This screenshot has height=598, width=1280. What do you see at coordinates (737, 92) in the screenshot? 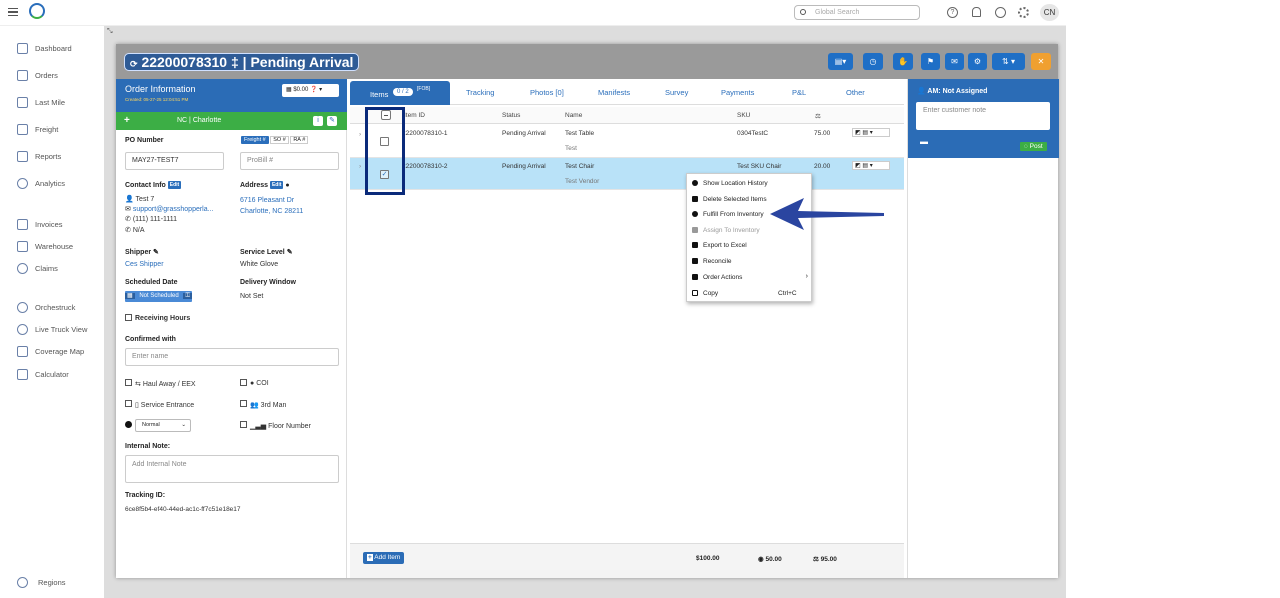
I see `tab-payments: Payments` at bounding box center [737, 92].